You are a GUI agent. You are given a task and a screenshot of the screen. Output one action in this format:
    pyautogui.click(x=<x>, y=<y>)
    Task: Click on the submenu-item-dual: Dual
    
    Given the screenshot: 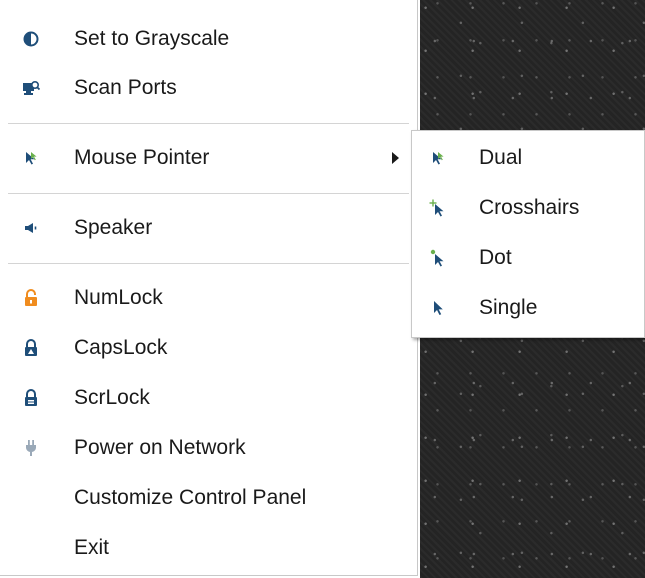 What is the action you would take?
    pyautogui.click(x=528, y=158)
    